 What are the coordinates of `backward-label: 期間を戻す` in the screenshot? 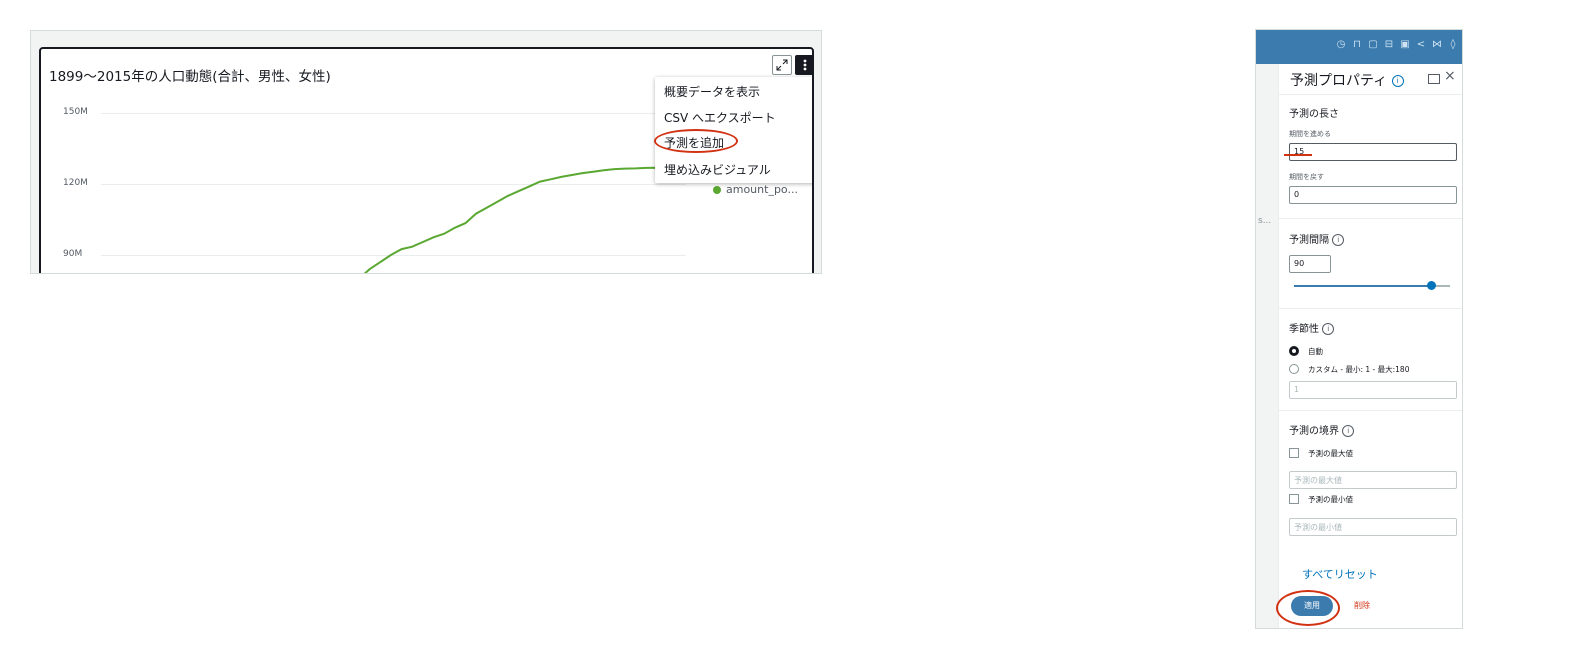 It's located at (1306, 177).